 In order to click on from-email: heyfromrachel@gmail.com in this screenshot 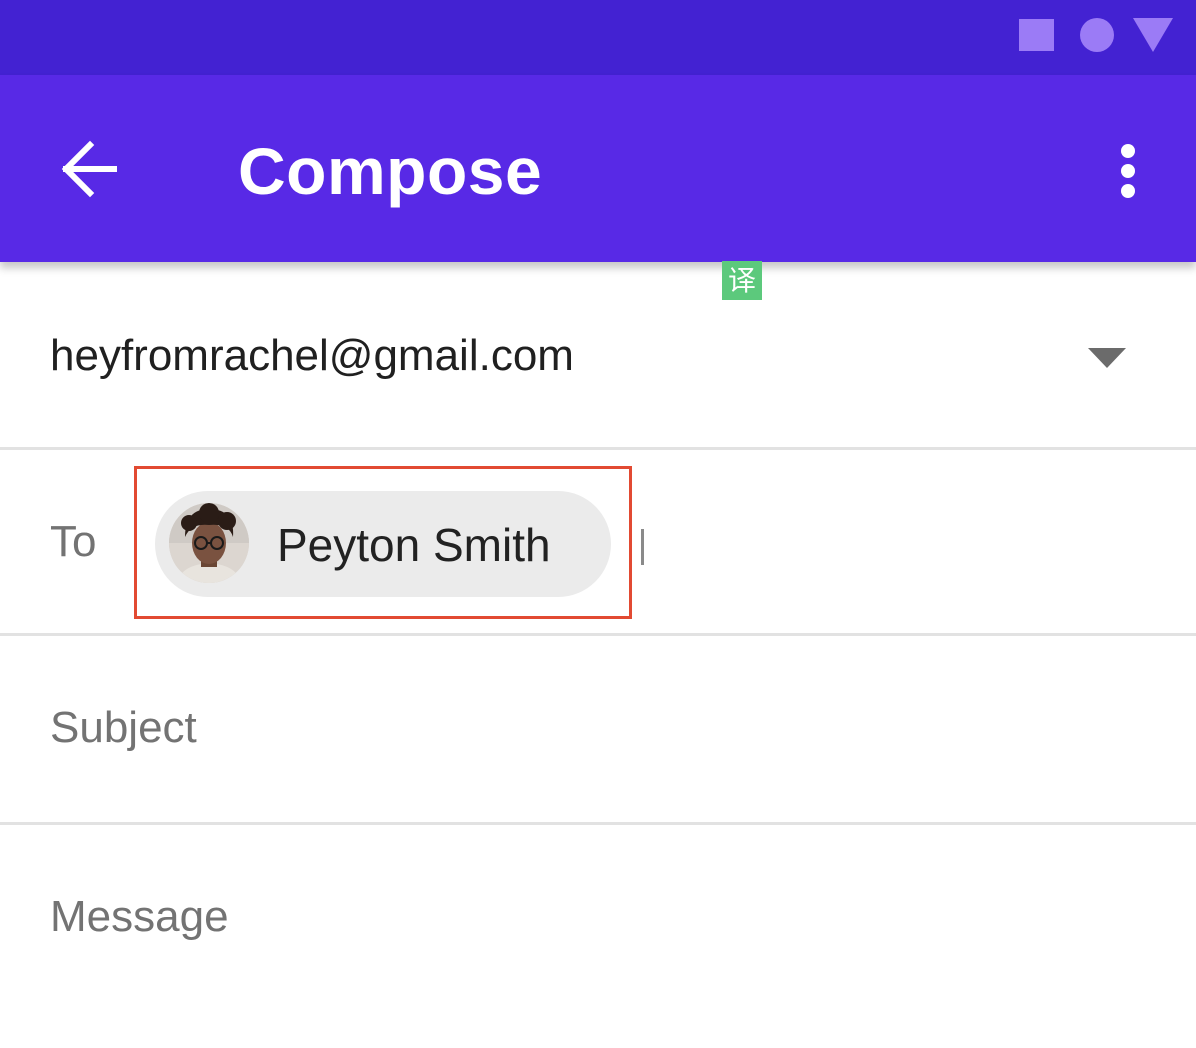, I will do `click(312, 355)`.